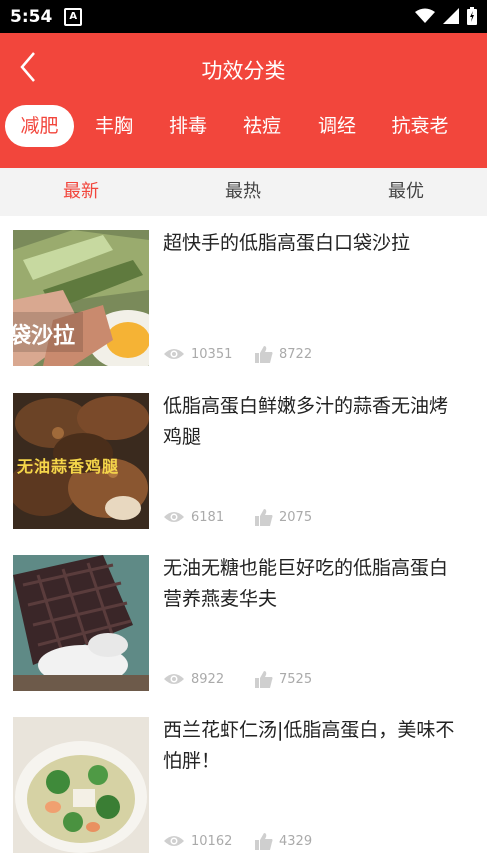  I want to click on category-tab-paidu: 排毒, so click(188, 126).